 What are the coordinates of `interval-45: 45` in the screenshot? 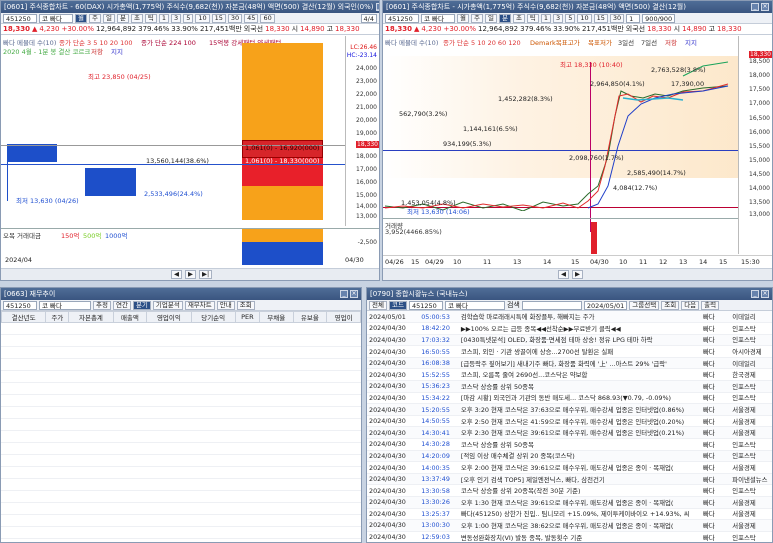 It's located at (251, 18).